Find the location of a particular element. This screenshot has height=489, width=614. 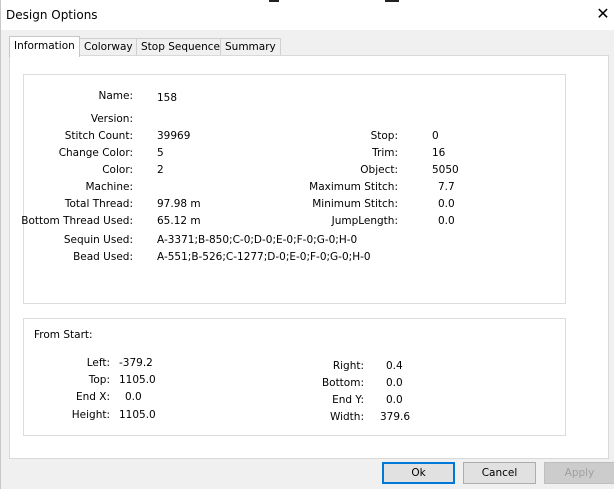

version-label: Version: is located at coordinates (111, 119).